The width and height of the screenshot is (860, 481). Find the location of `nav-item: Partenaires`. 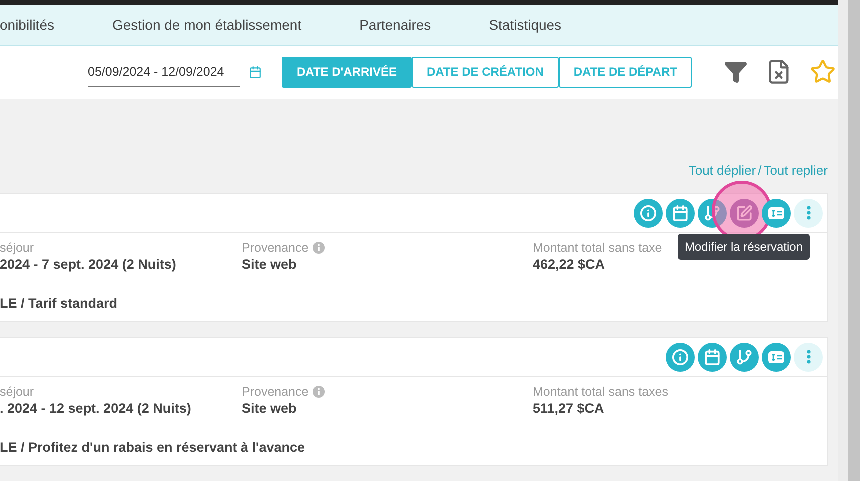

nav-item: Partenaires is located at coordinates (396, 24).